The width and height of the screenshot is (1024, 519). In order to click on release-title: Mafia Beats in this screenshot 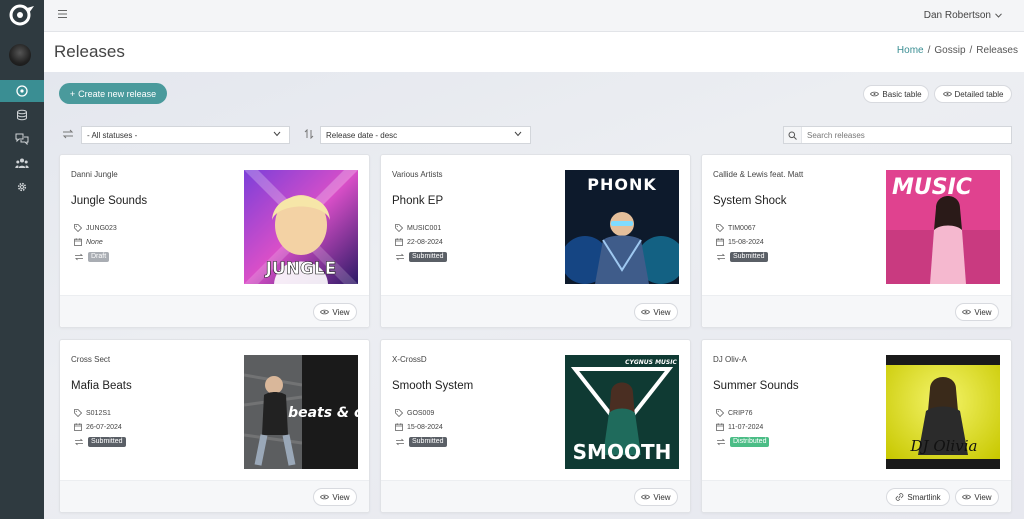, I will do `click(101, 386)`.